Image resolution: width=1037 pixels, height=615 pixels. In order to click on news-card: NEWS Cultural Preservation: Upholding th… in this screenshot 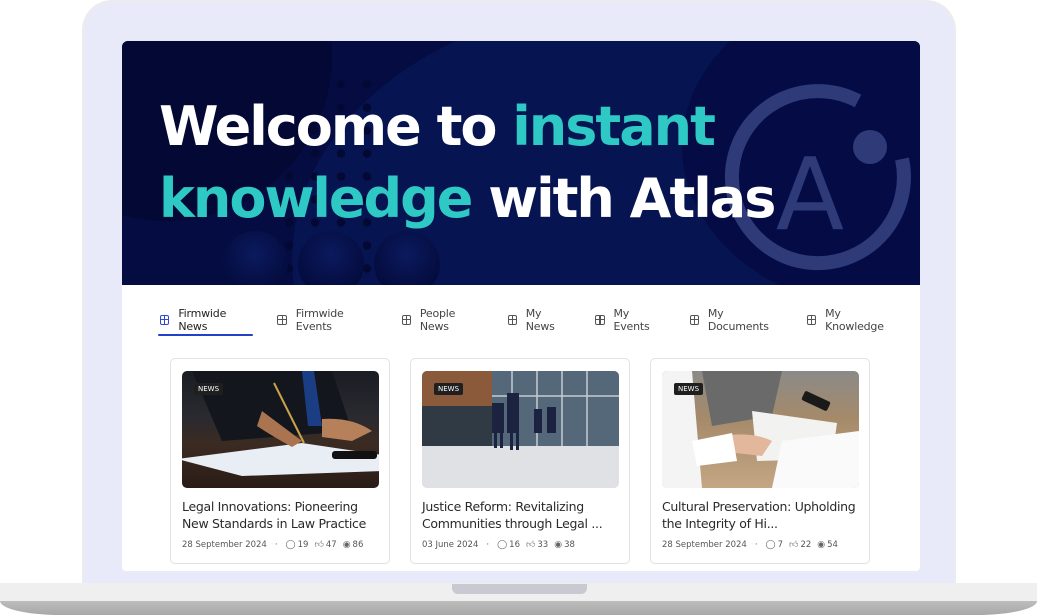, I will do `click(760, 461)`.